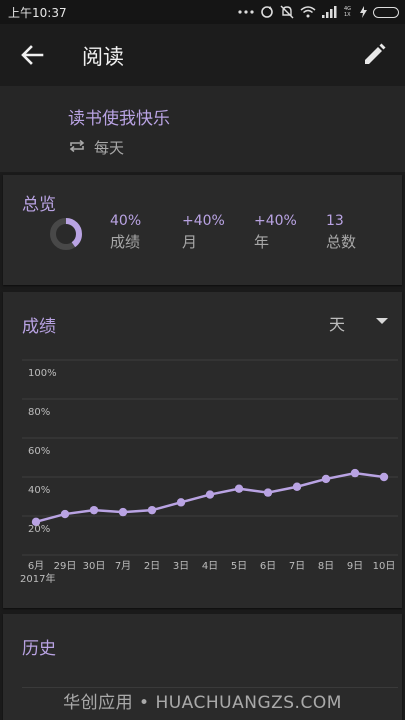 This screenshot has width=405, height=720. What do you see at coordinates (125, 232) in the screenshot?
I see `stat-score: 40% 成绩` at bounding box center [125, 232].